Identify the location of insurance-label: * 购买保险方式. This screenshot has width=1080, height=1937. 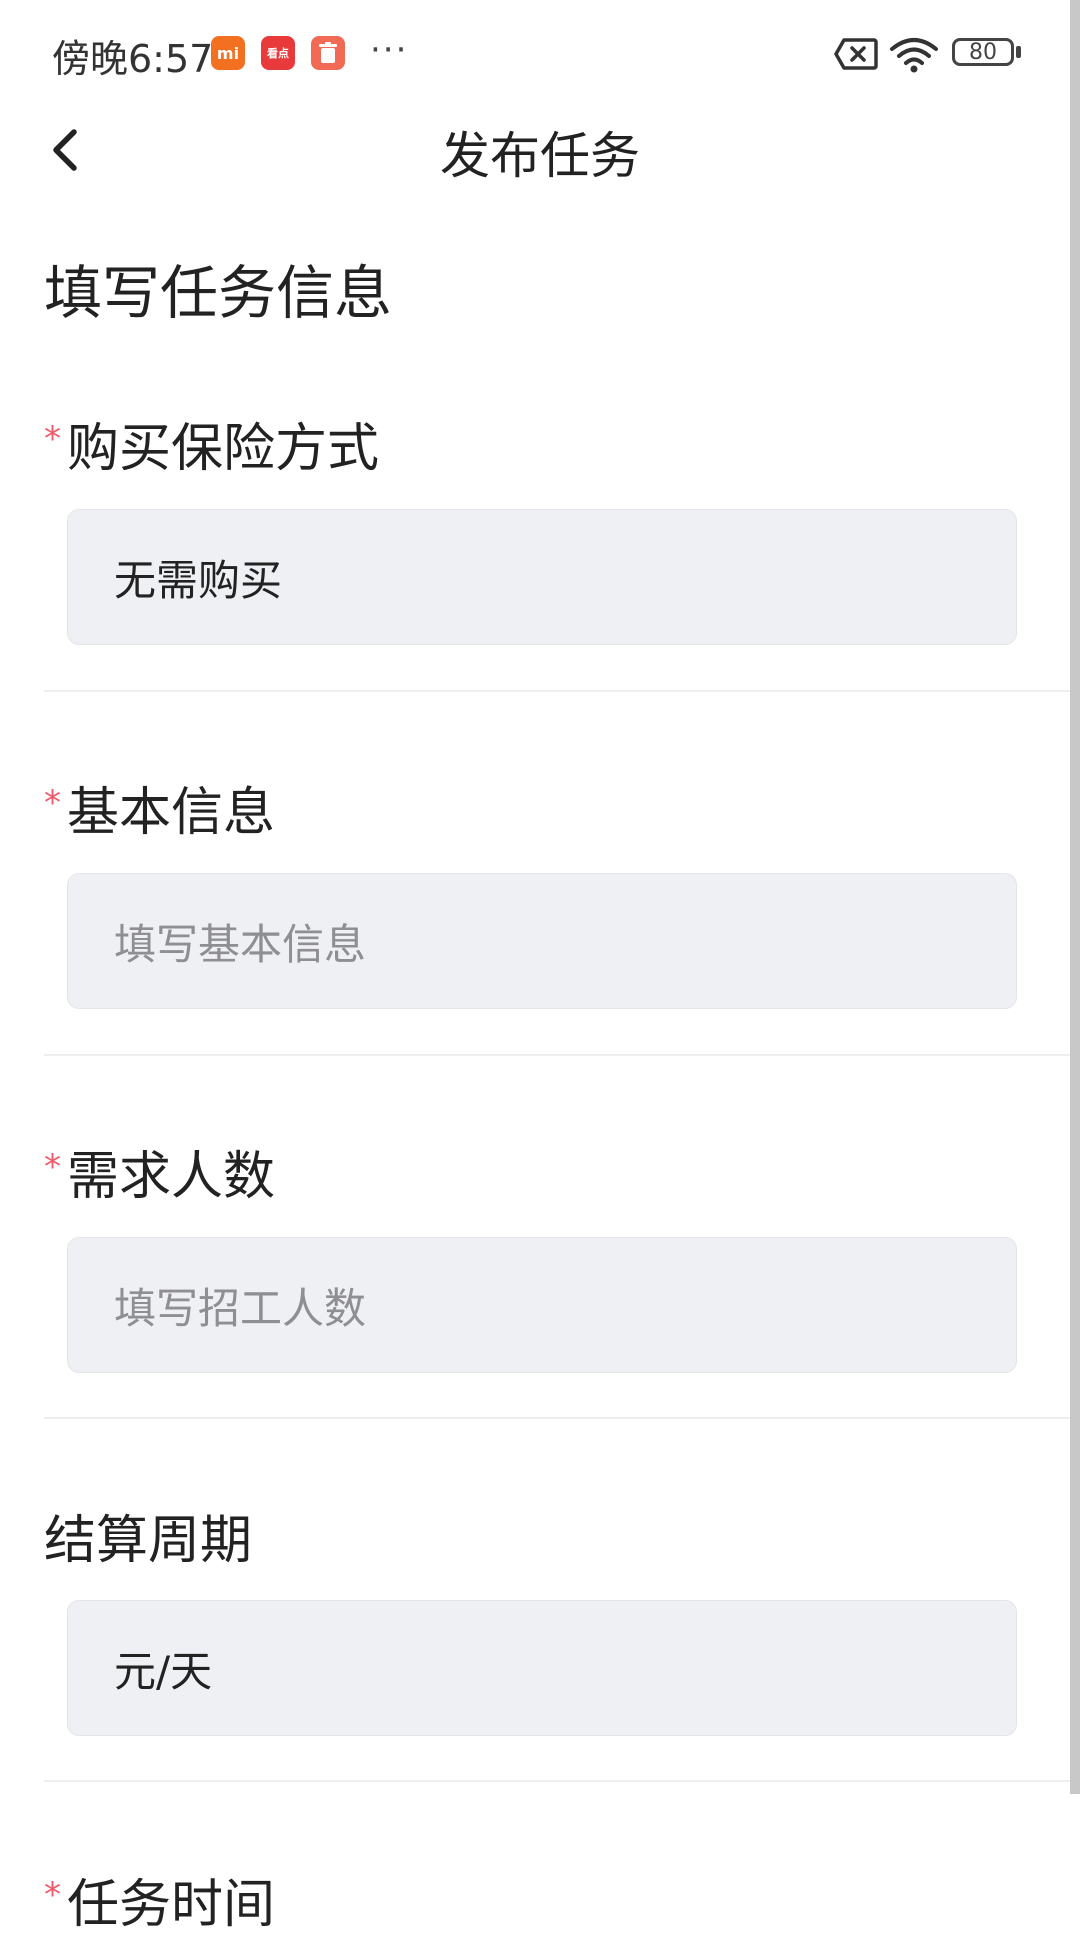
(211, 443).